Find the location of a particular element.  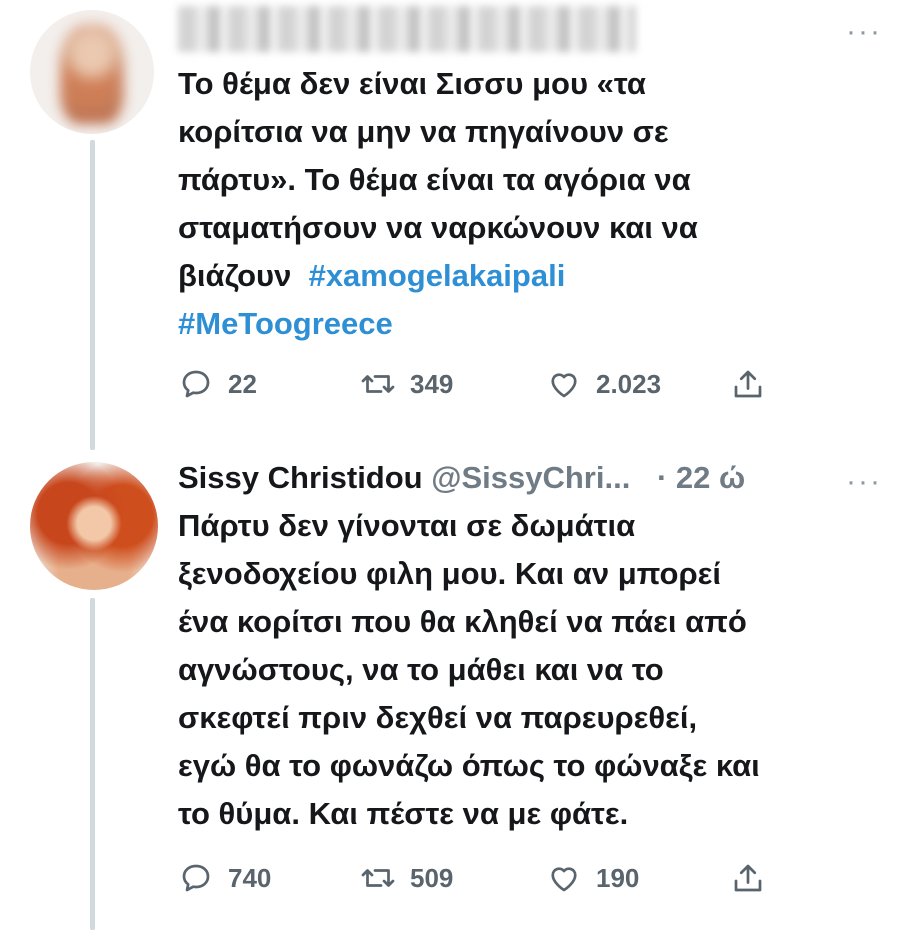

like-button: 190 is located at coordinates (592, 878).